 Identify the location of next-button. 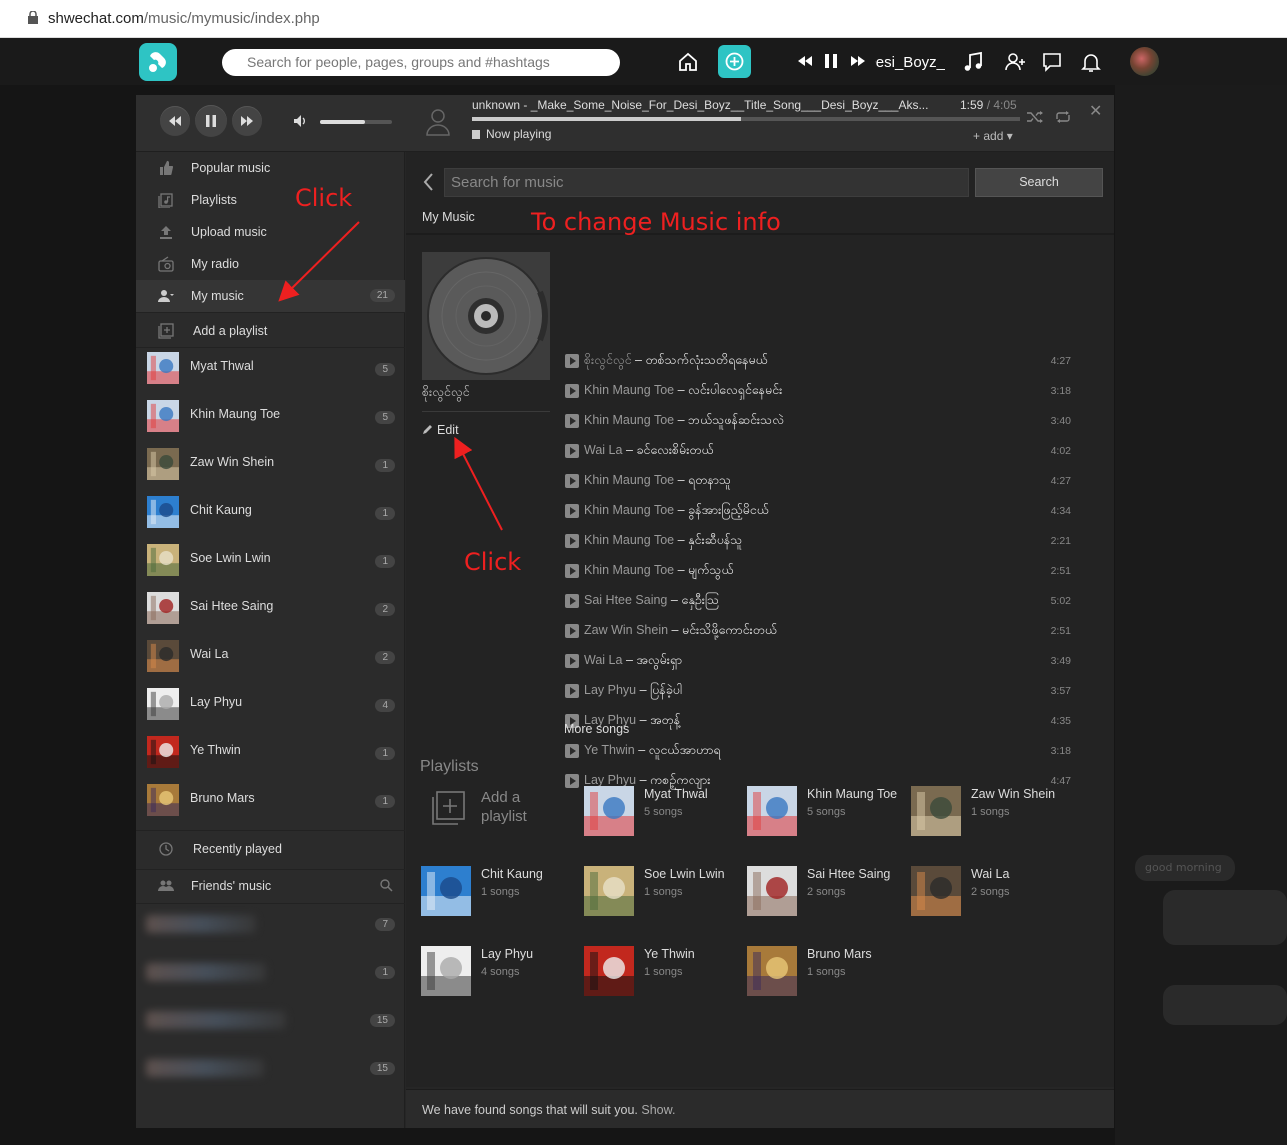
(247, 121).